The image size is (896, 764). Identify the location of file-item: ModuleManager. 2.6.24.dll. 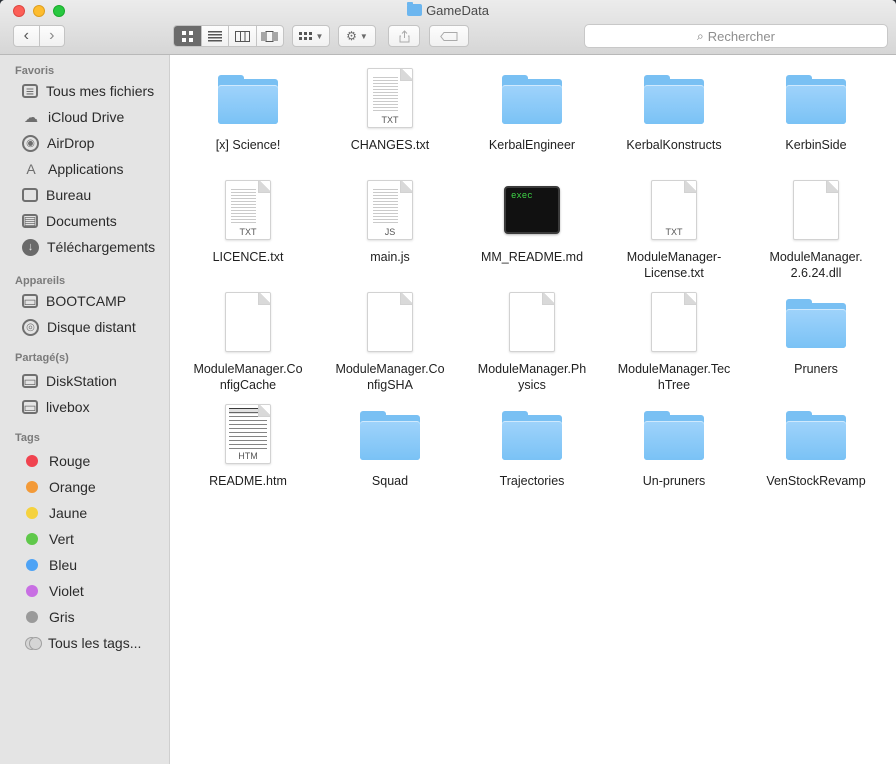
(816, 227).